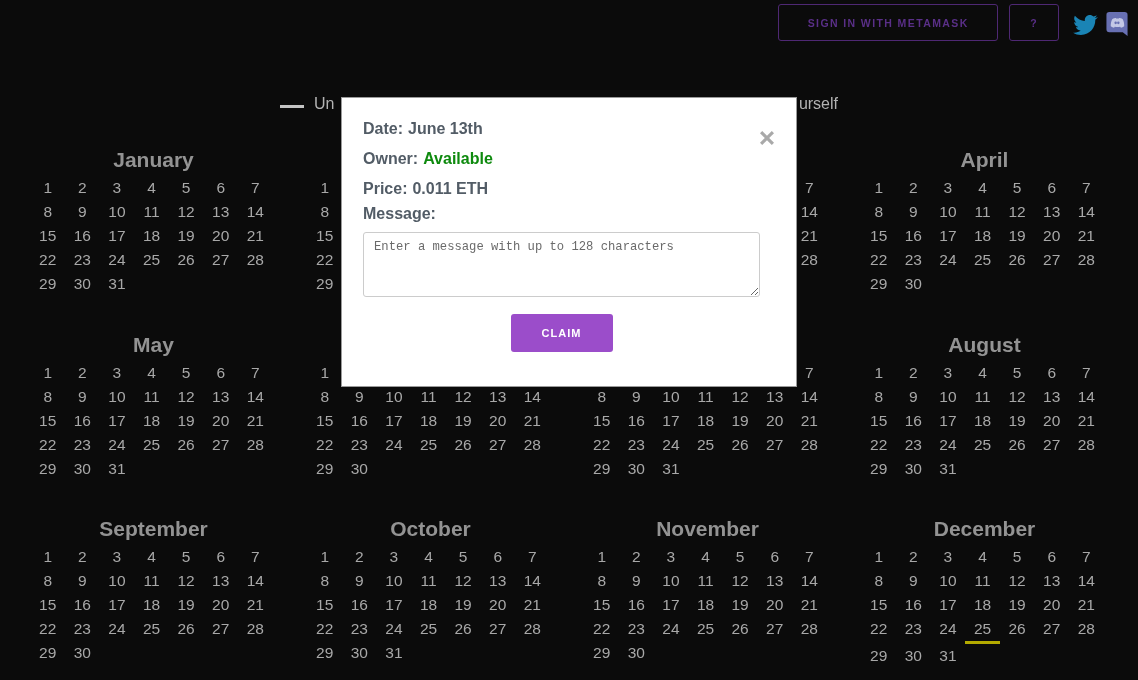  What do you see at coordinates (913, 188) in the screenshot?
I see `calendar-day: 2` at bounding box center [913, 188].